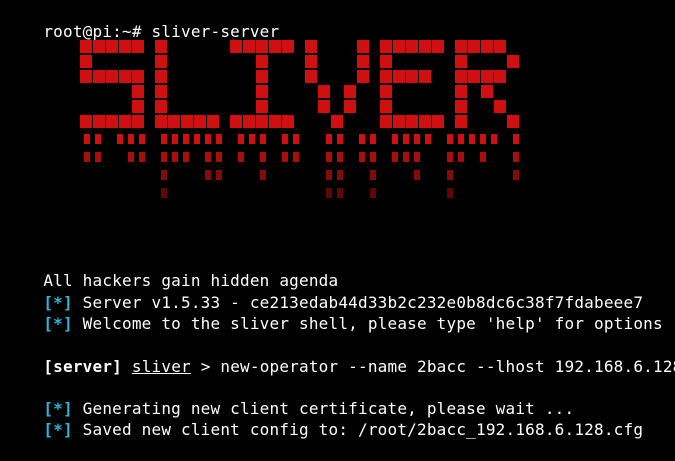 This screenshot has height=461, width=675. Describe the element at coordinates (141, 20) in the screenshot. I see `shell-prompt-line: root@pi:~# sliver-server` at that location.